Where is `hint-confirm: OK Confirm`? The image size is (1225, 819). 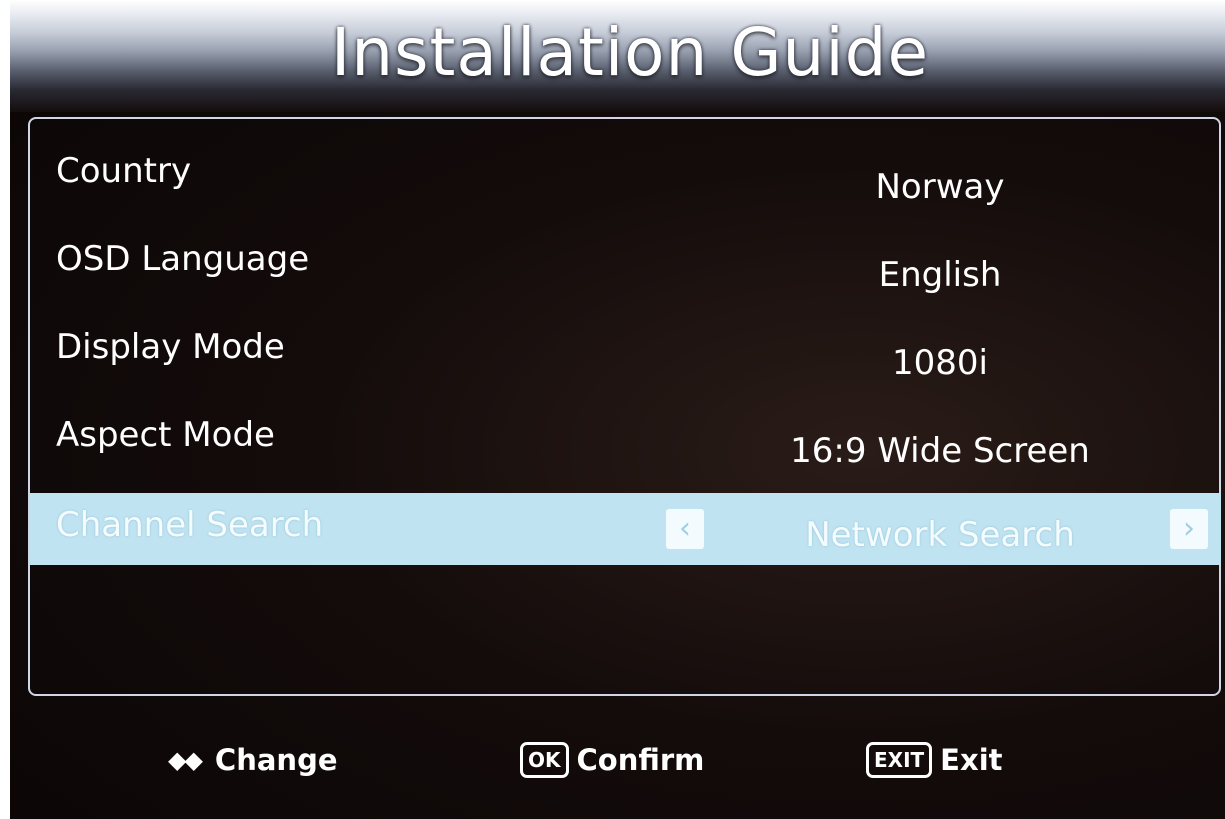 hint-confirm: OK Confirm is located at coordinates (612, 760).